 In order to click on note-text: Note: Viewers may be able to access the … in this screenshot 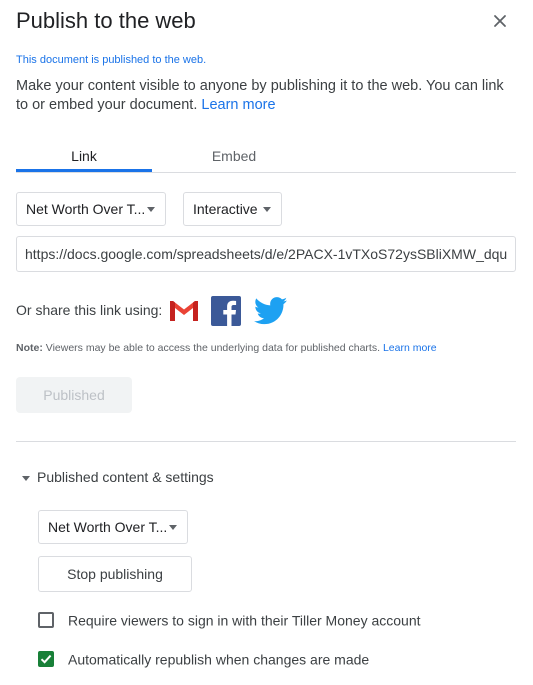, I will do `click(226, 348)`.